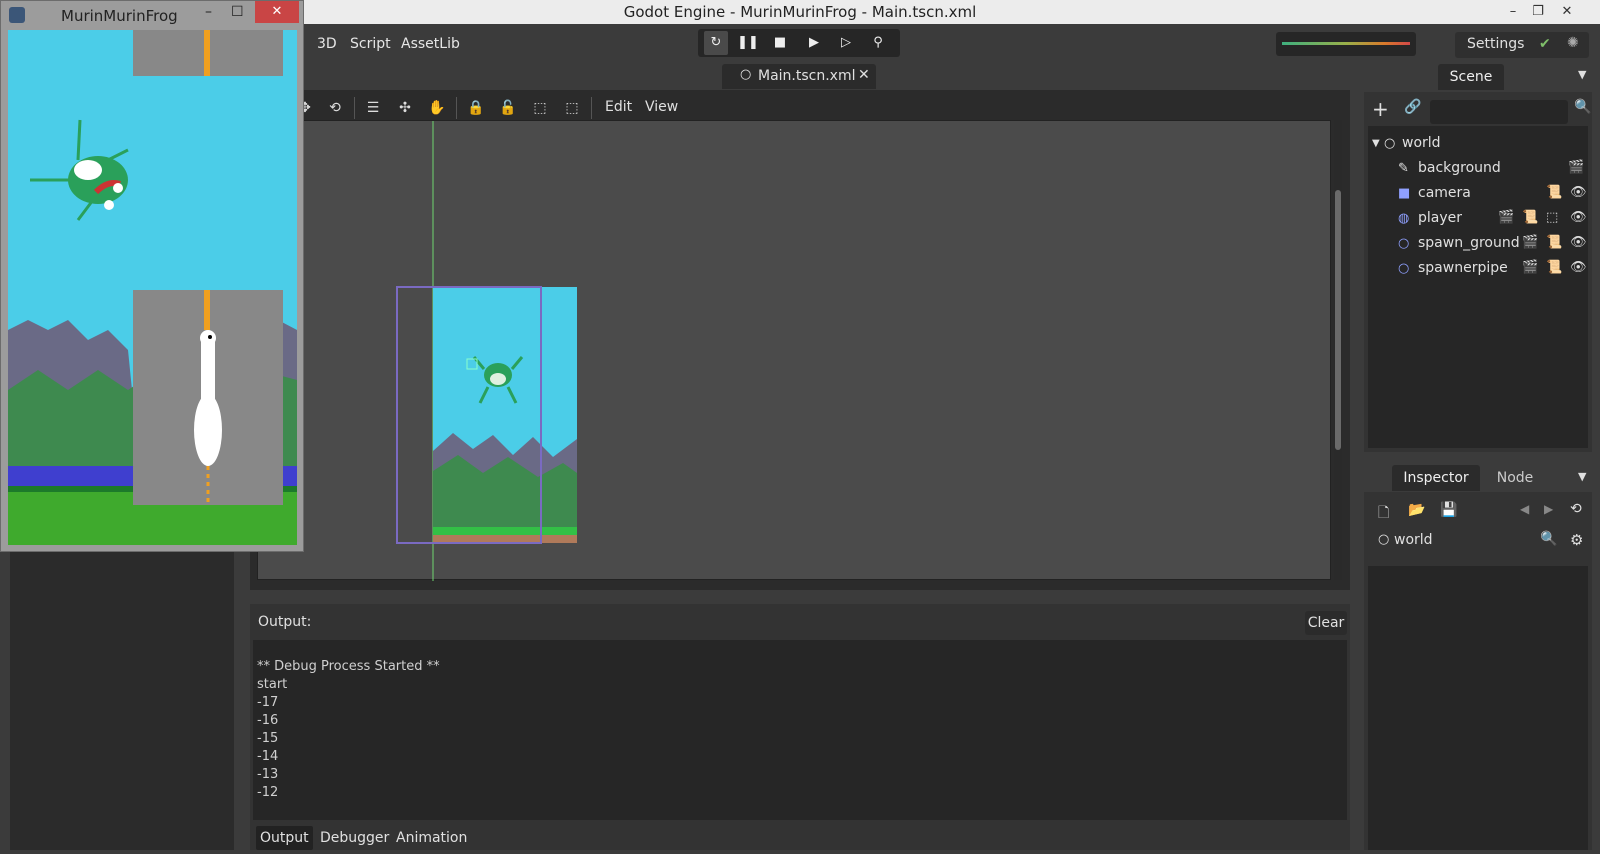  I want to click on open-folder-icon: 📂, so click(1416, 510).